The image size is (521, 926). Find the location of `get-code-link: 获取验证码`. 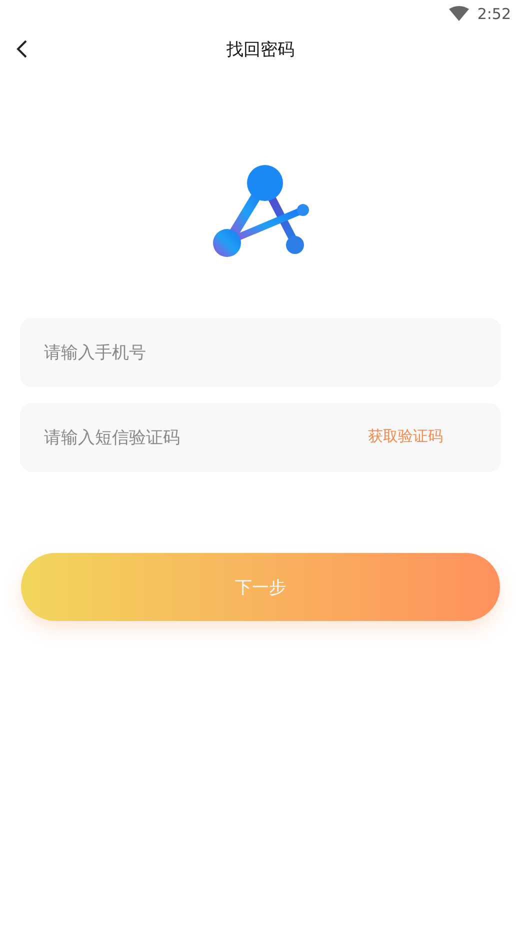

get-code-link: 获取验证码 is located at coordinates (405, 436).